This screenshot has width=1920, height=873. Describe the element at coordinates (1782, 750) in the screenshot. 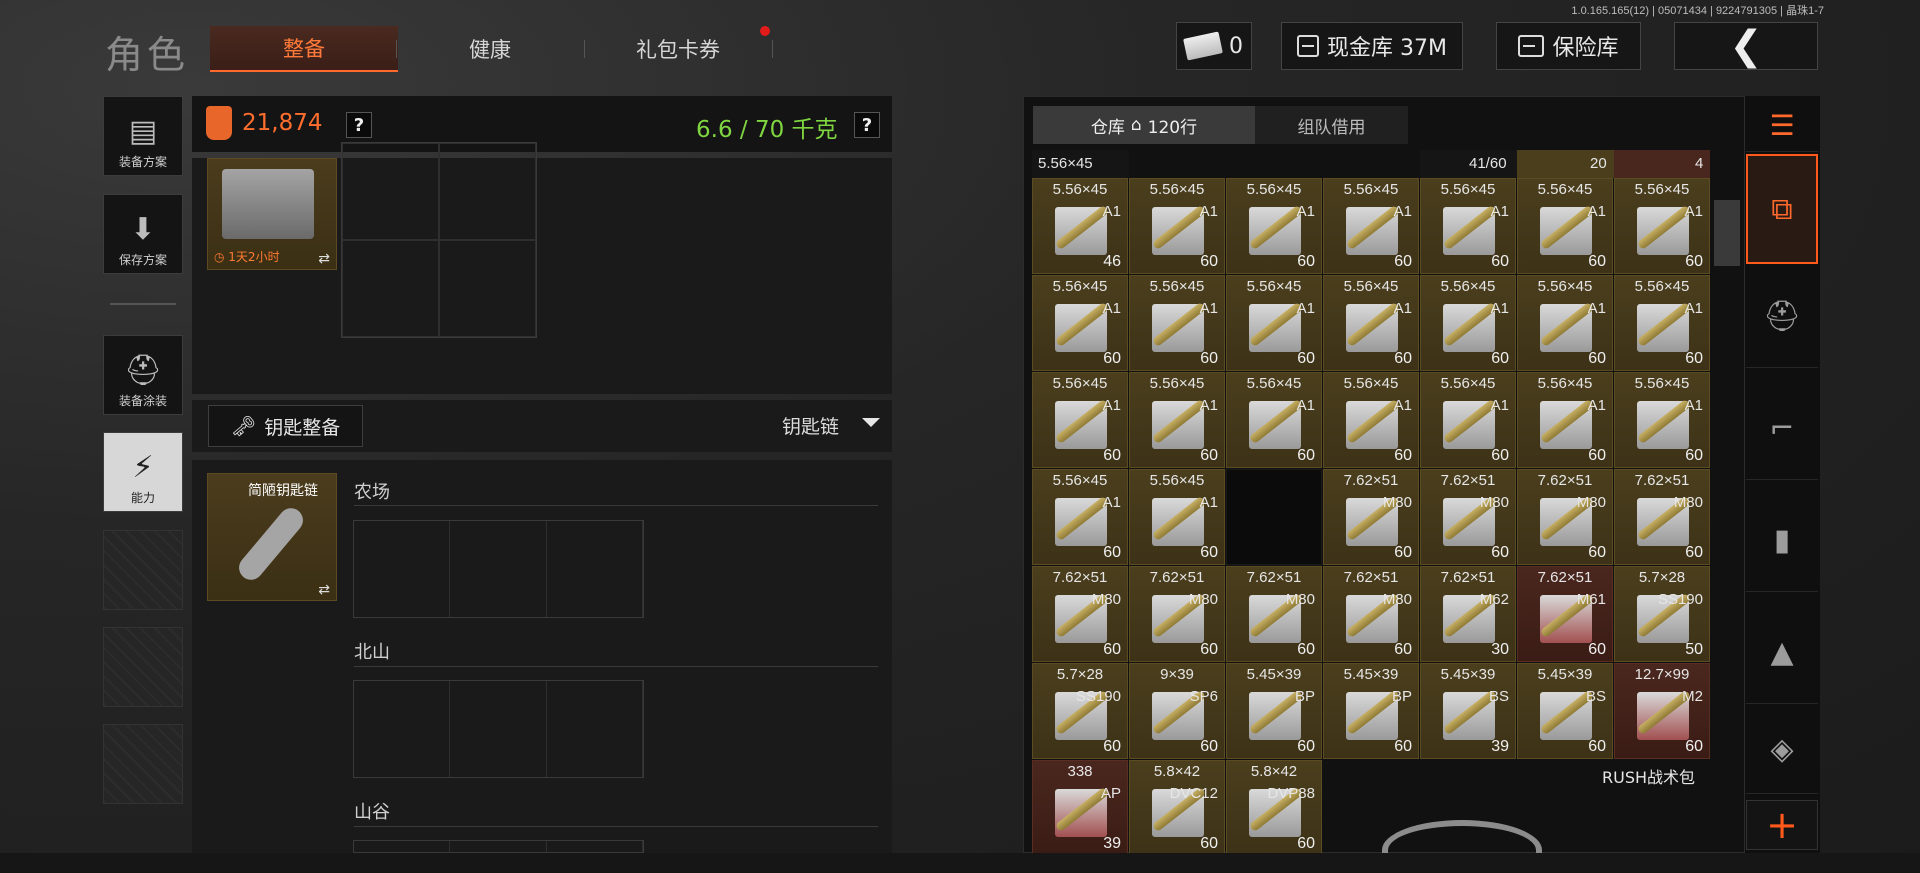

I see `gear-icon: ◈` at that location.